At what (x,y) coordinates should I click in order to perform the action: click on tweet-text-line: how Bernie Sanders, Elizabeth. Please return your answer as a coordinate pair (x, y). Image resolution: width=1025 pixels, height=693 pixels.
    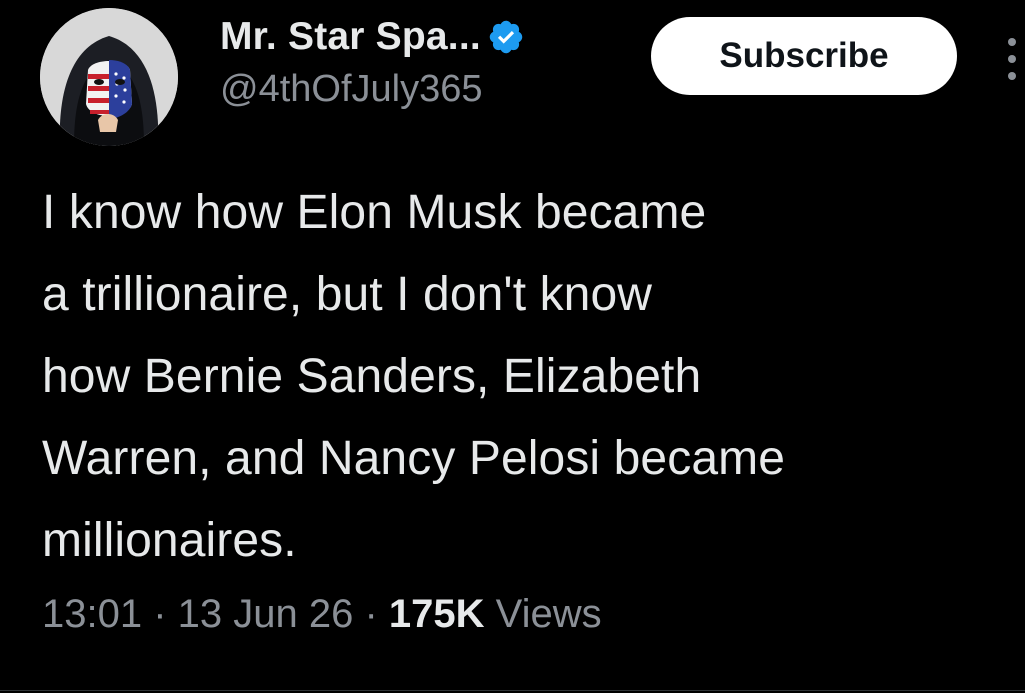
    Looking at the image, I should click on (372, 376).